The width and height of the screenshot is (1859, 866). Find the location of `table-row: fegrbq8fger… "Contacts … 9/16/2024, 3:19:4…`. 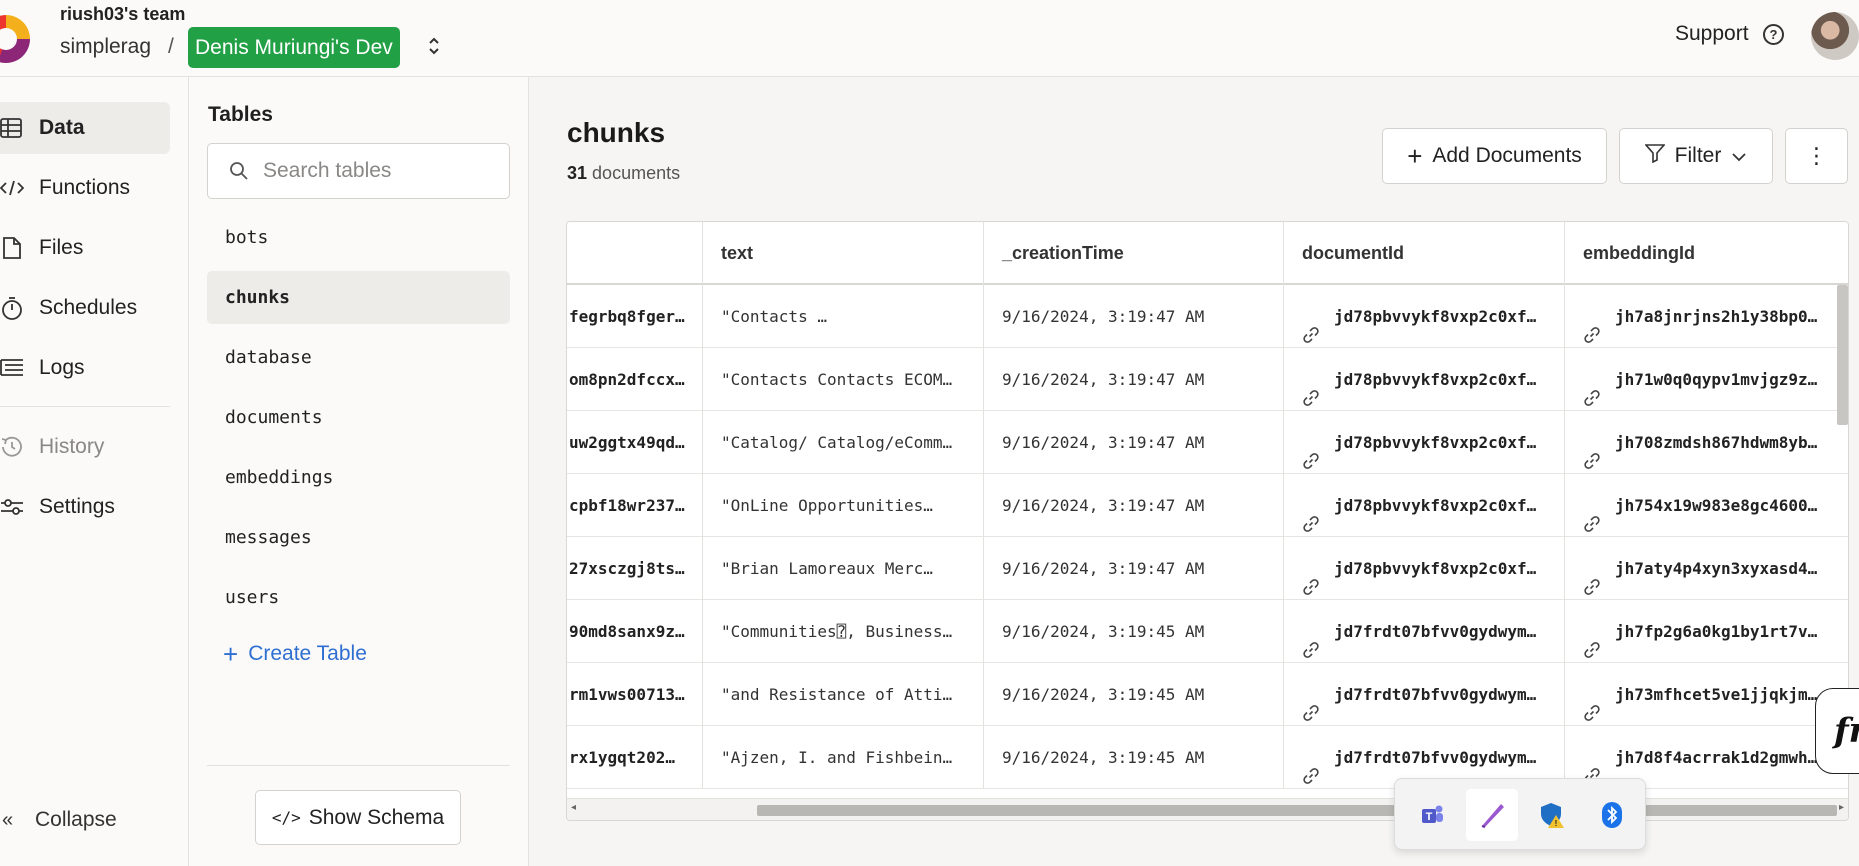

table-row: fegrbq8fger… "Contacts … 9/16/2024, 3:19:4… is located at coordinates (1207, 316).